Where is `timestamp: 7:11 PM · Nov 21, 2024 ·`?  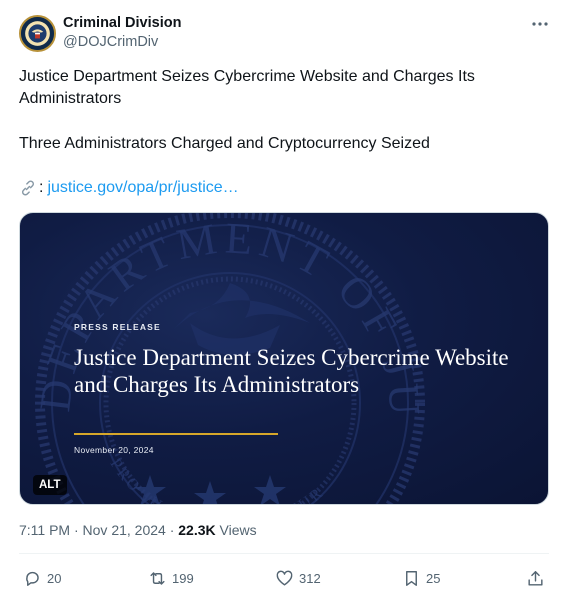
timestamp: 7:11 PM · Nov 21, 2024 · is located at coordinates (98, 530).